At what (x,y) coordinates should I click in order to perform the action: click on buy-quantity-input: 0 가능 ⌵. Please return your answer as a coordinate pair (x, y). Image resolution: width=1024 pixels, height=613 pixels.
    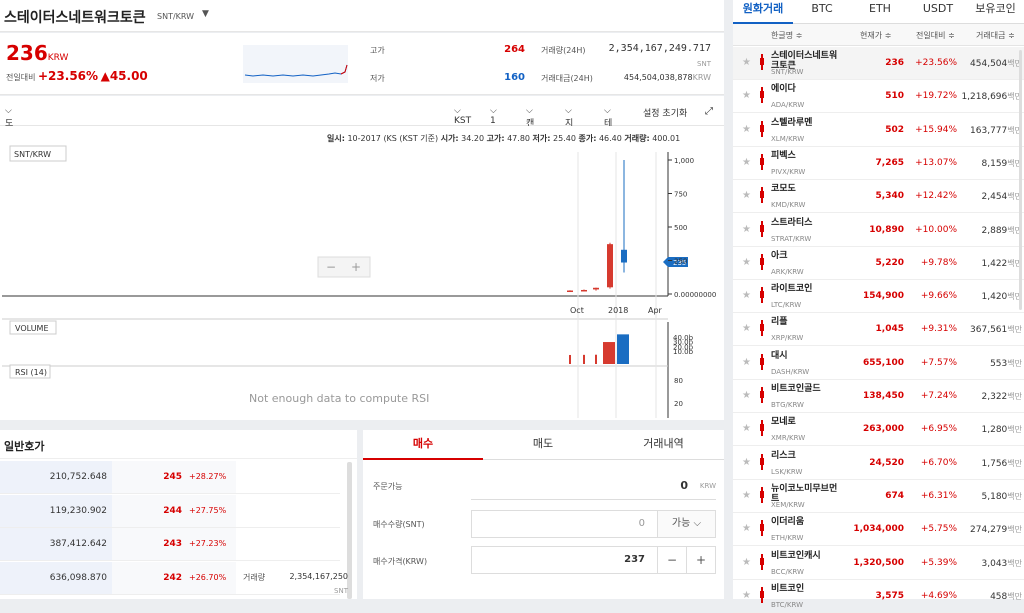
    Looking at the image, I should click on (593, 524).